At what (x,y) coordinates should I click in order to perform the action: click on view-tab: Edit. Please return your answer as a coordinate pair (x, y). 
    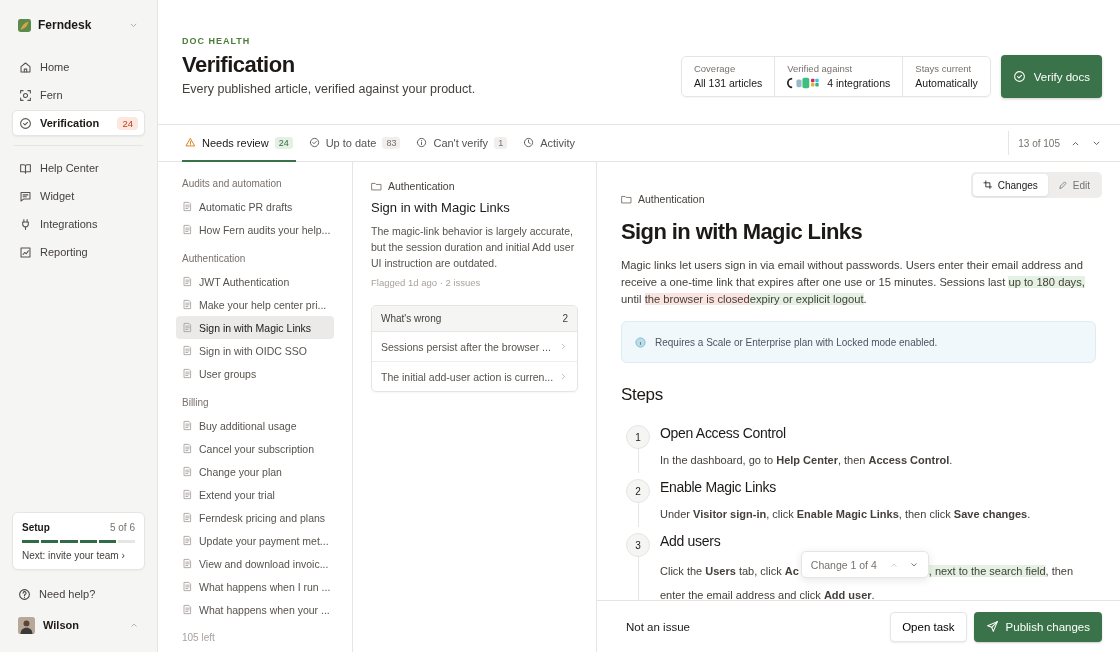
    Looking at the image, I should click on (1073, 185).